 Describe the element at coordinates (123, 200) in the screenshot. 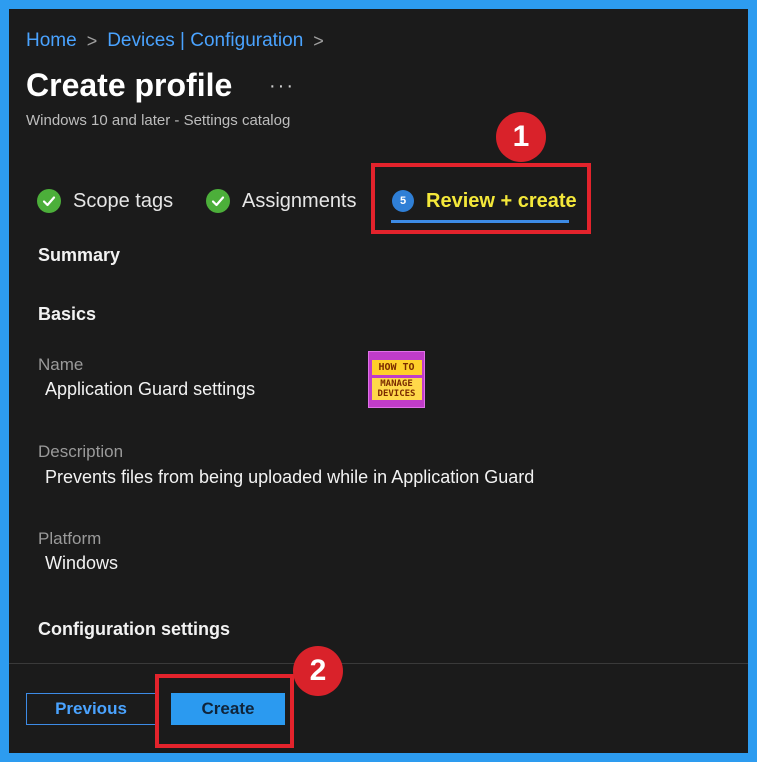

I see `tab-label: Scope tags` at that location.